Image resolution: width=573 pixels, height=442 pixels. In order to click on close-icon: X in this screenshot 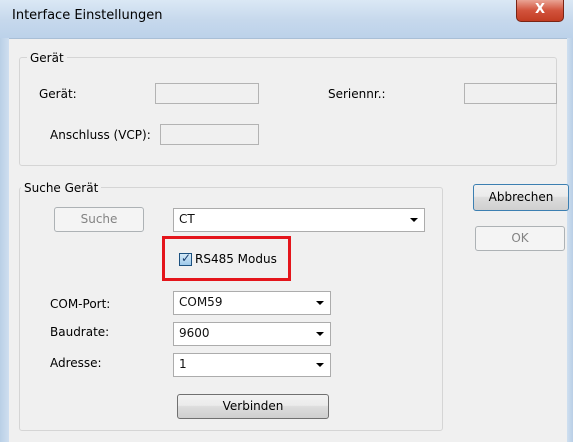, I will do `click(540, 11)`.